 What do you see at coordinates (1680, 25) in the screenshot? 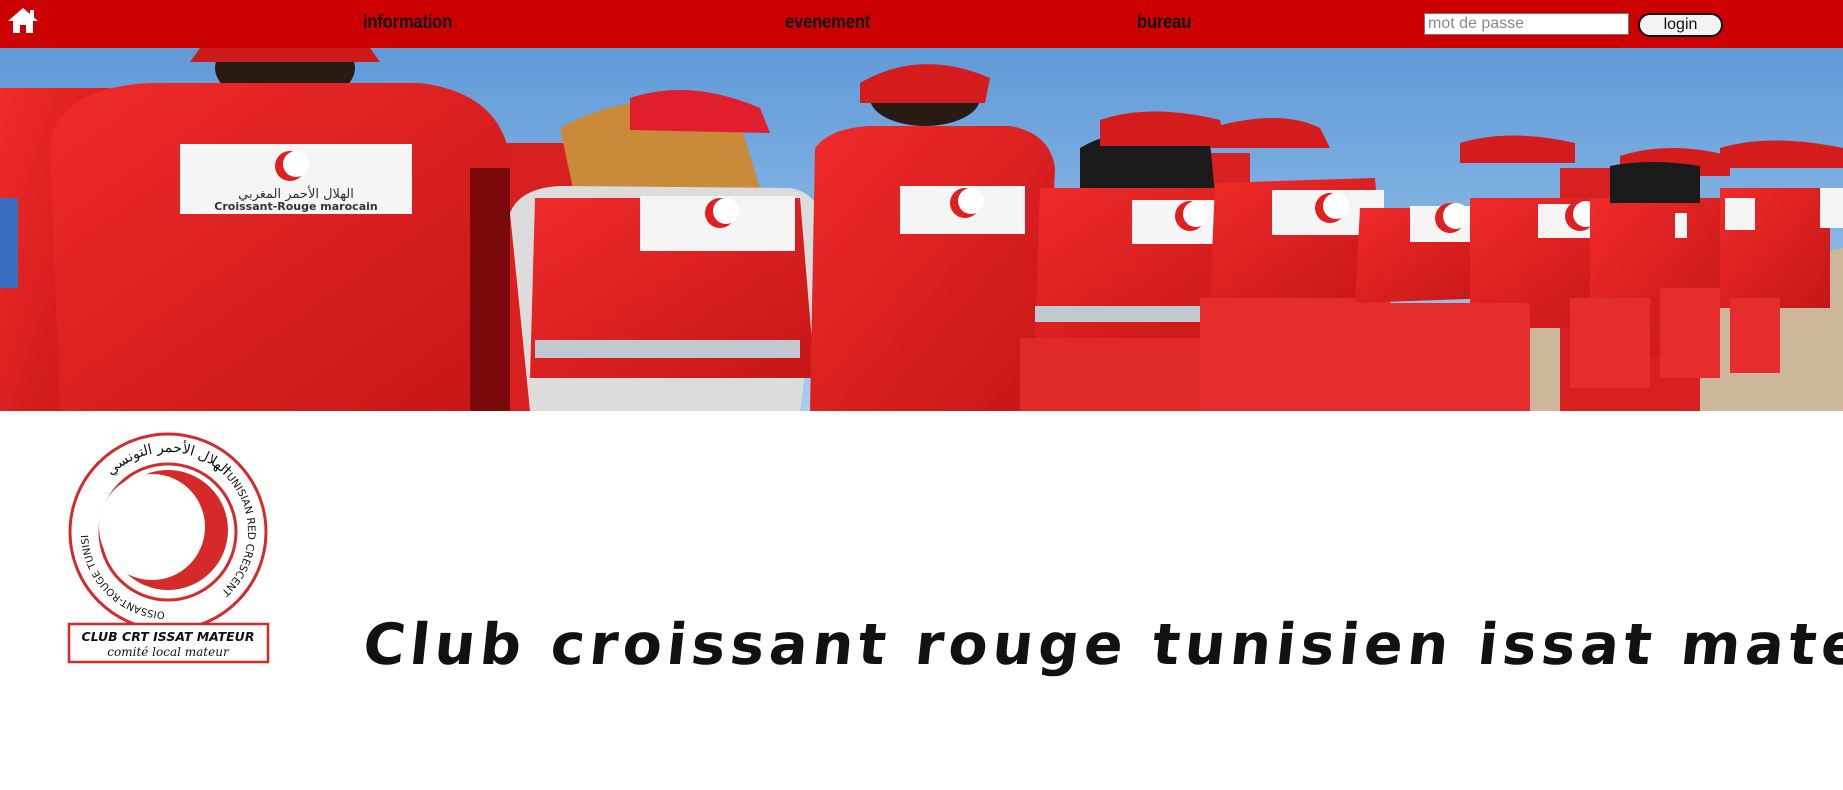
I see `login-button: login` at bounding box center [1680, 25].